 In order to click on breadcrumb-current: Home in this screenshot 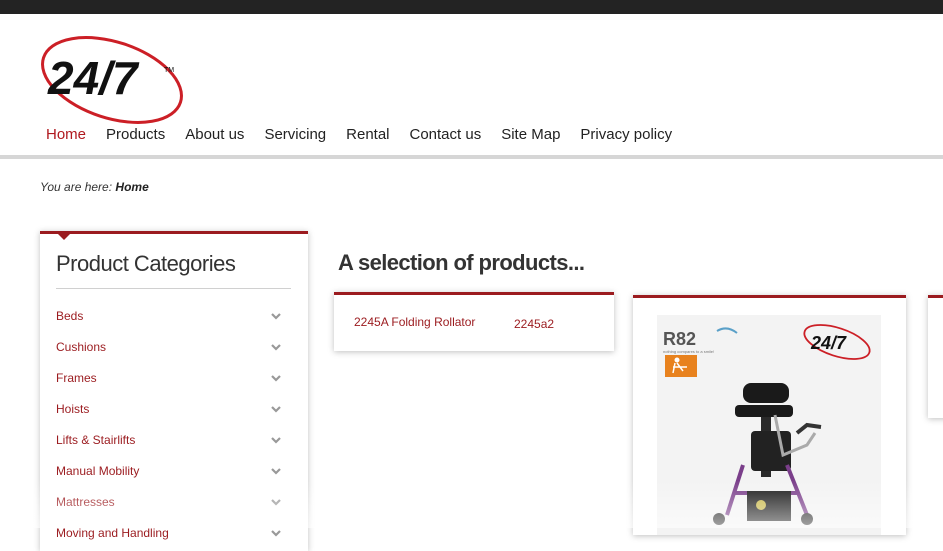, I will do `click(131, 187)`.